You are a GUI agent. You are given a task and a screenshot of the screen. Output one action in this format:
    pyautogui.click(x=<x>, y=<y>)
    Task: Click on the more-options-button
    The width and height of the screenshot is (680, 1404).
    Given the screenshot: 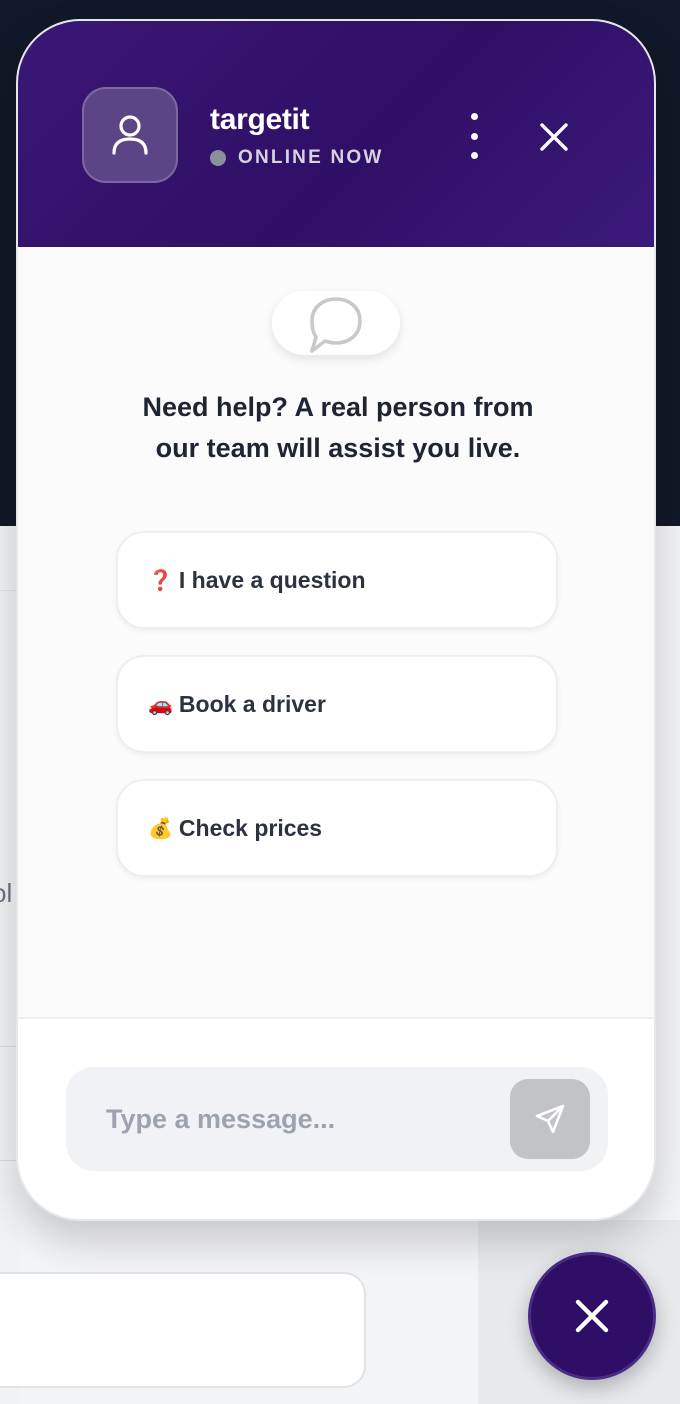 What is the action you would take?
    pyautogui.click(x=474, y=136)
    